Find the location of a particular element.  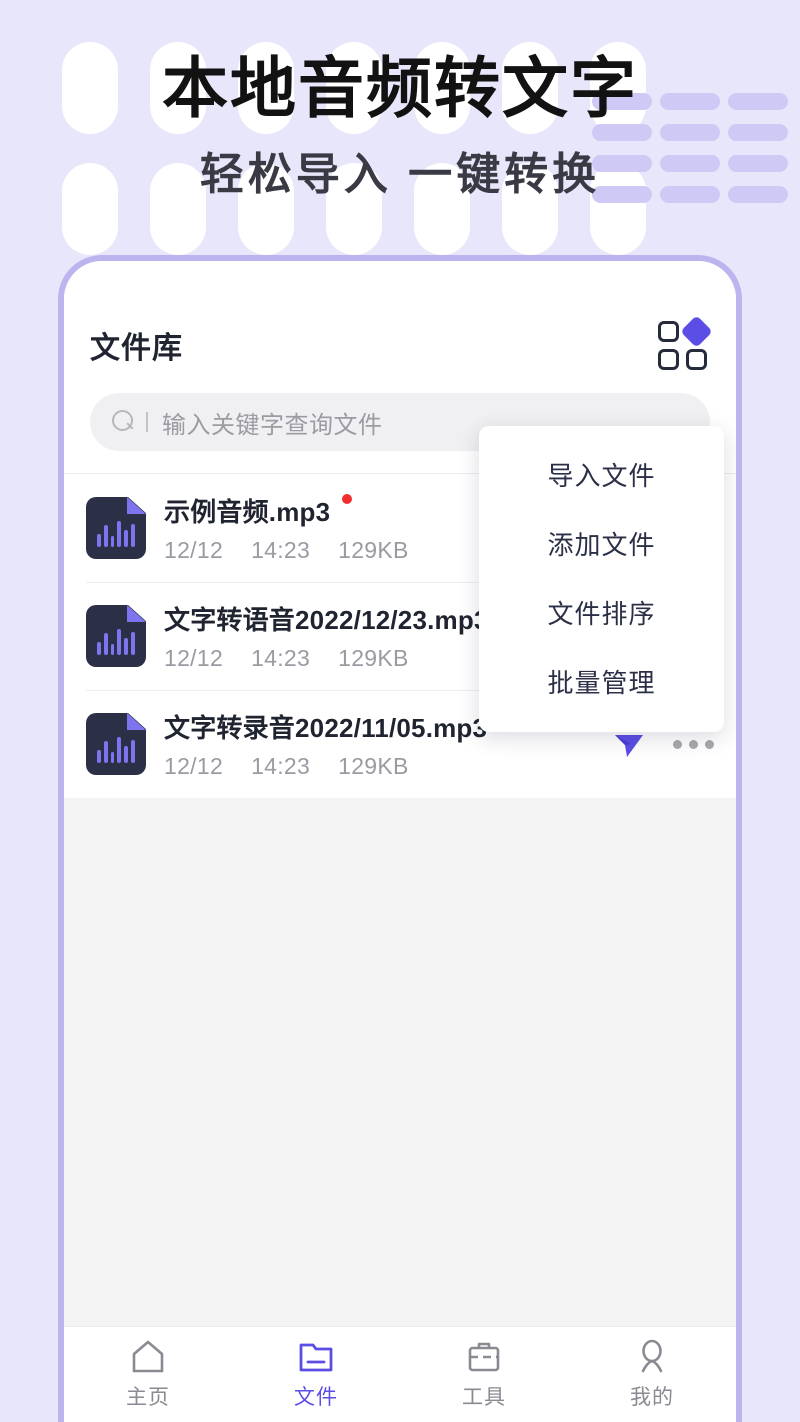

grid-square-bottom-right is located at coordinates (696, 359).